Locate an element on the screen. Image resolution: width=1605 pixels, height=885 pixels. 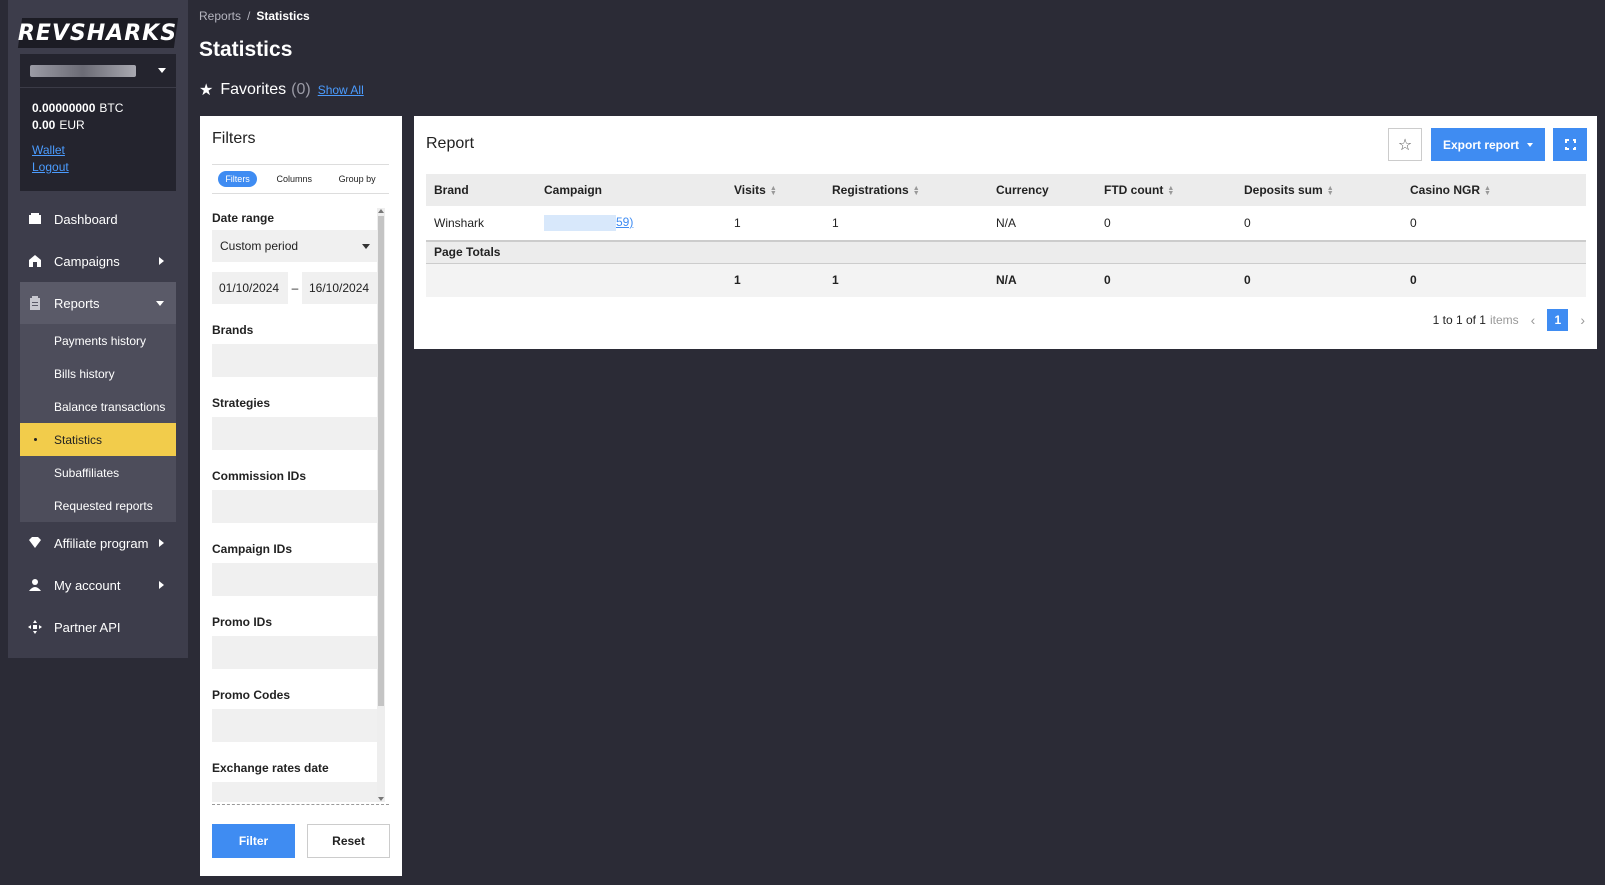
account-selector is located at coordinates (98, 71).